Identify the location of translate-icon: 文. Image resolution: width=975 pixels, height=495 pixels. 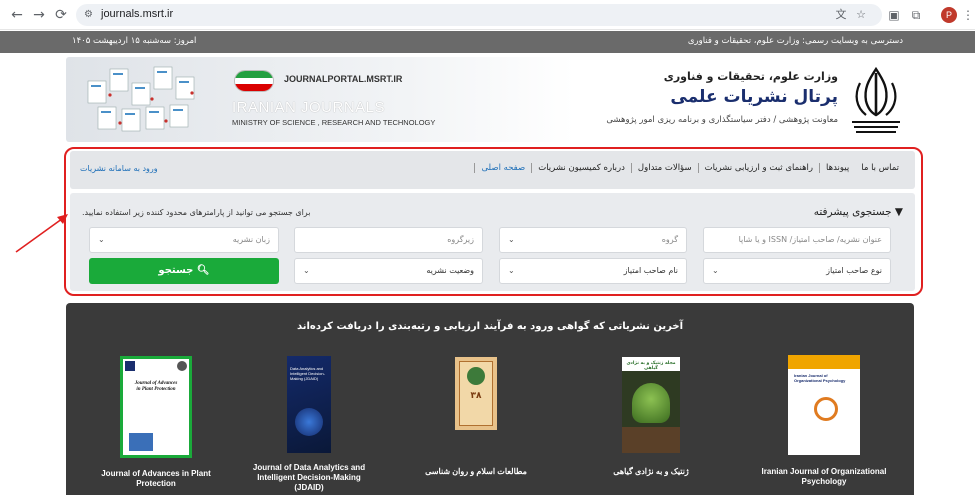
(841, 15).